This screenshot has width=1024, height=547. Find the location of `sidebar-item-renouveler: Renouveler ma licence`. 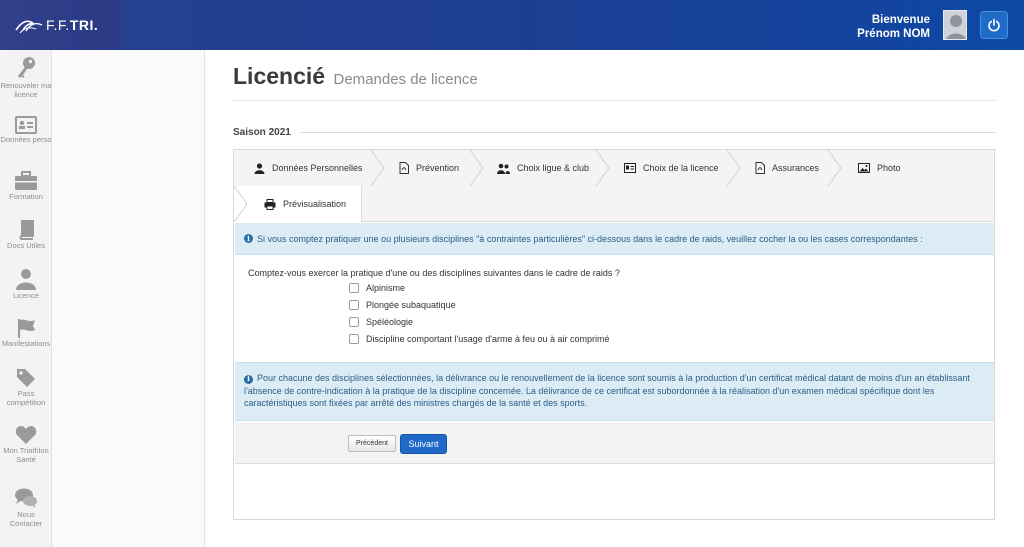

sidebar-item-renouveler: Renouveler ma licence is located at coordinates (26, 77).